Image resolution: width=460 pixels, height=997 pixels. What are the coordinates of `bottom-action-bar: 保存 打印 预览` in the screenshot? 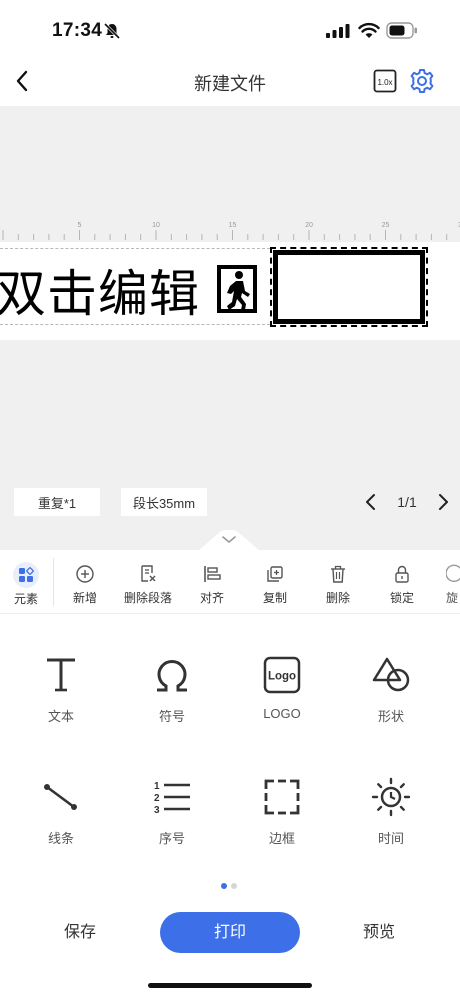 It's located at (230, 948).